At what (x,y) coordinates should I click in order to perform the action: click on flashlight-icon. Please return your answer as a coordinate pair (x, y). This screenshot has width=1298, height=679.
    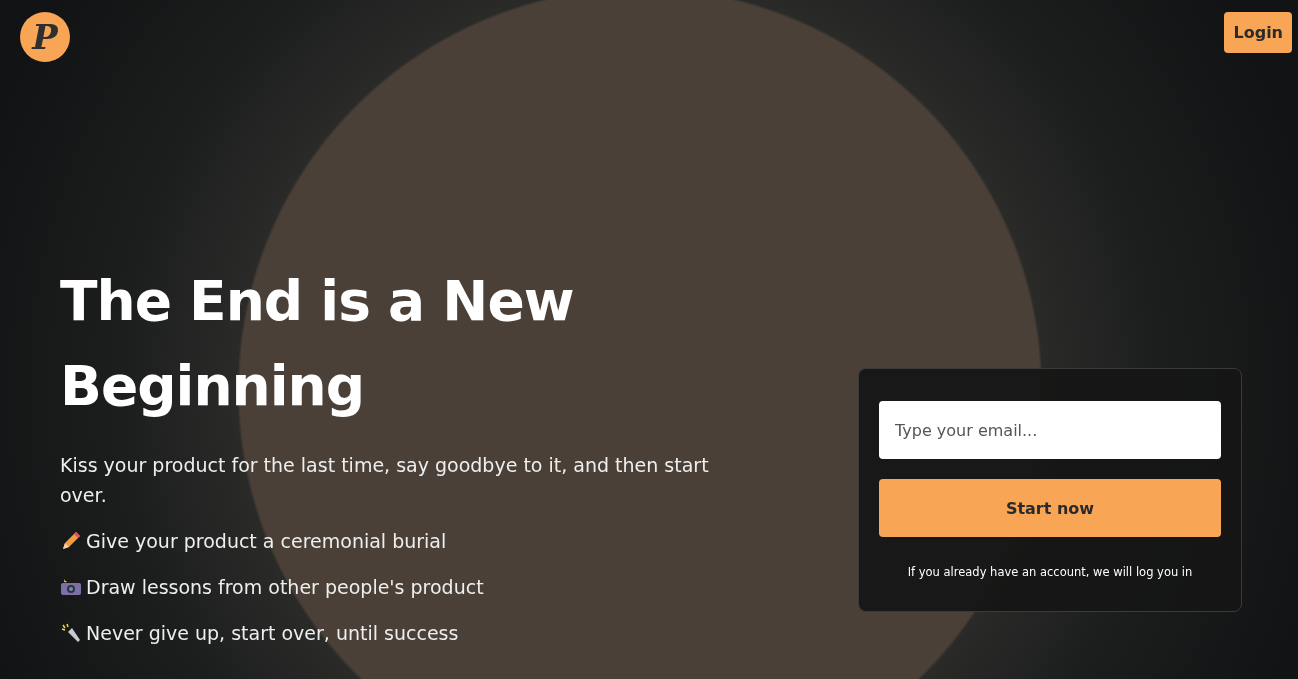
    Looking at the image, I should click on (71, 632).